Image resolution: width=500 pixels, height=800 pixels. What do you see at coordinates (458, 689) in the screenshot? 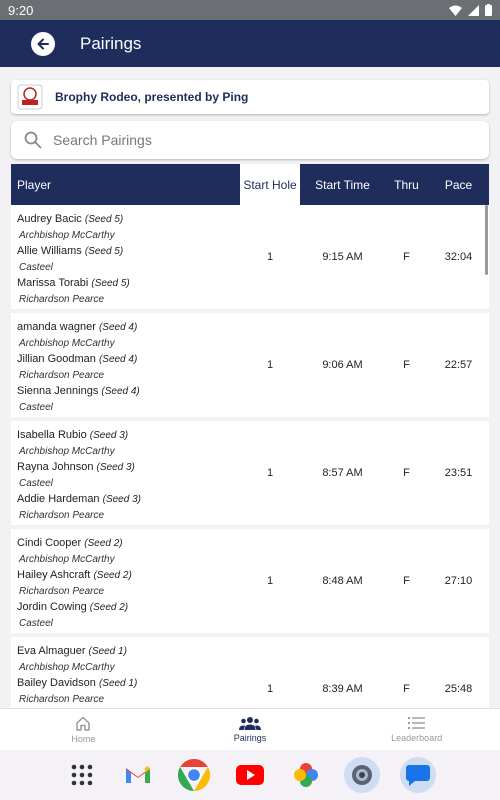
I see `pace-cell: 25:48` at bounding box center [458, 689].